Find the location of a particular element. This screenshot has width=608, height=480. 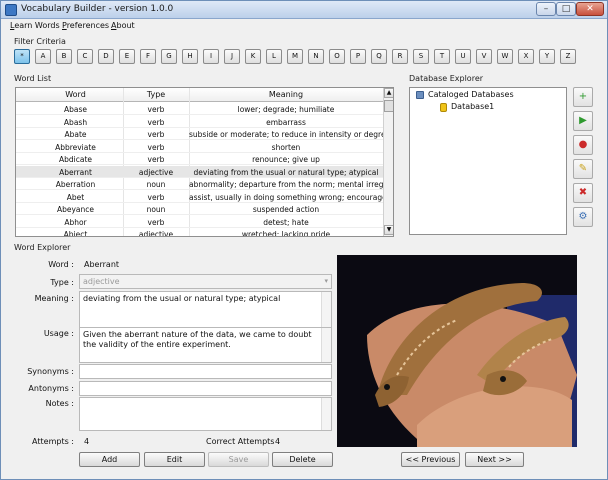

filter-letter-l: L is located at coordinates (274, 56).